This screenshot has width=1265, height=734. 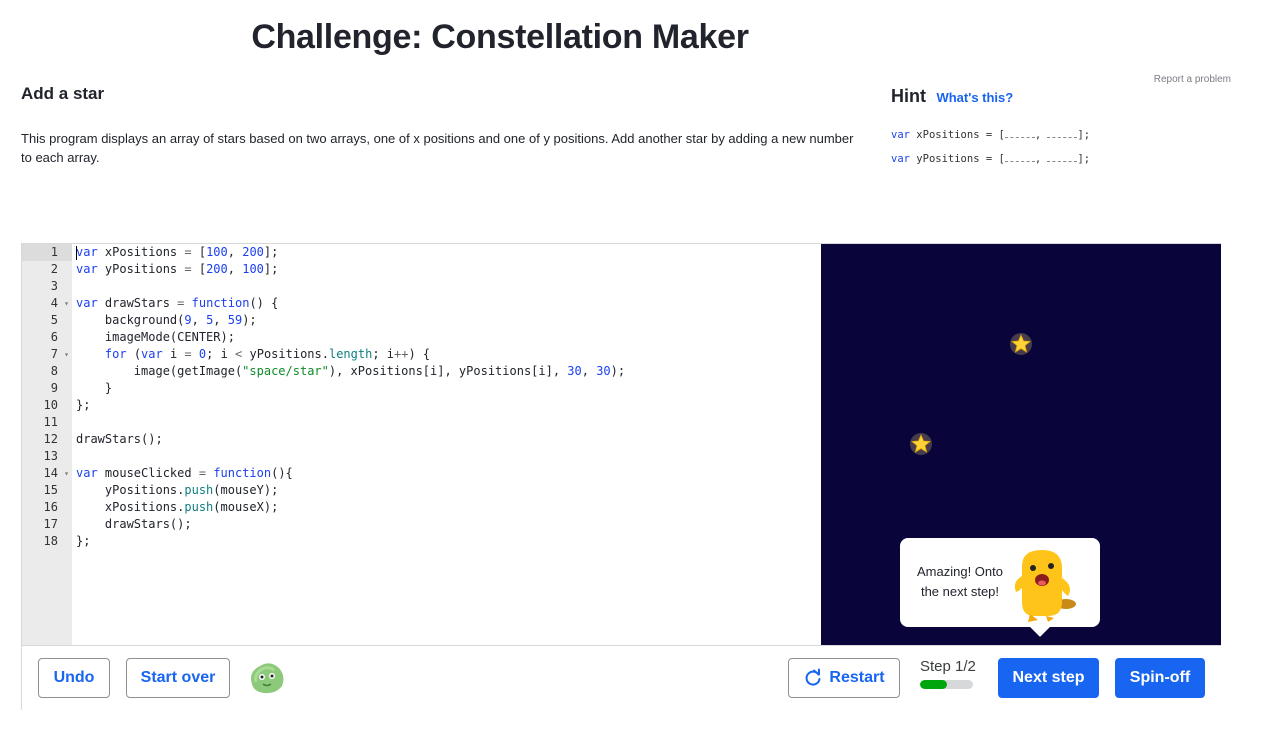 I want to click on line-number: 13, so click(x=50, y=456).